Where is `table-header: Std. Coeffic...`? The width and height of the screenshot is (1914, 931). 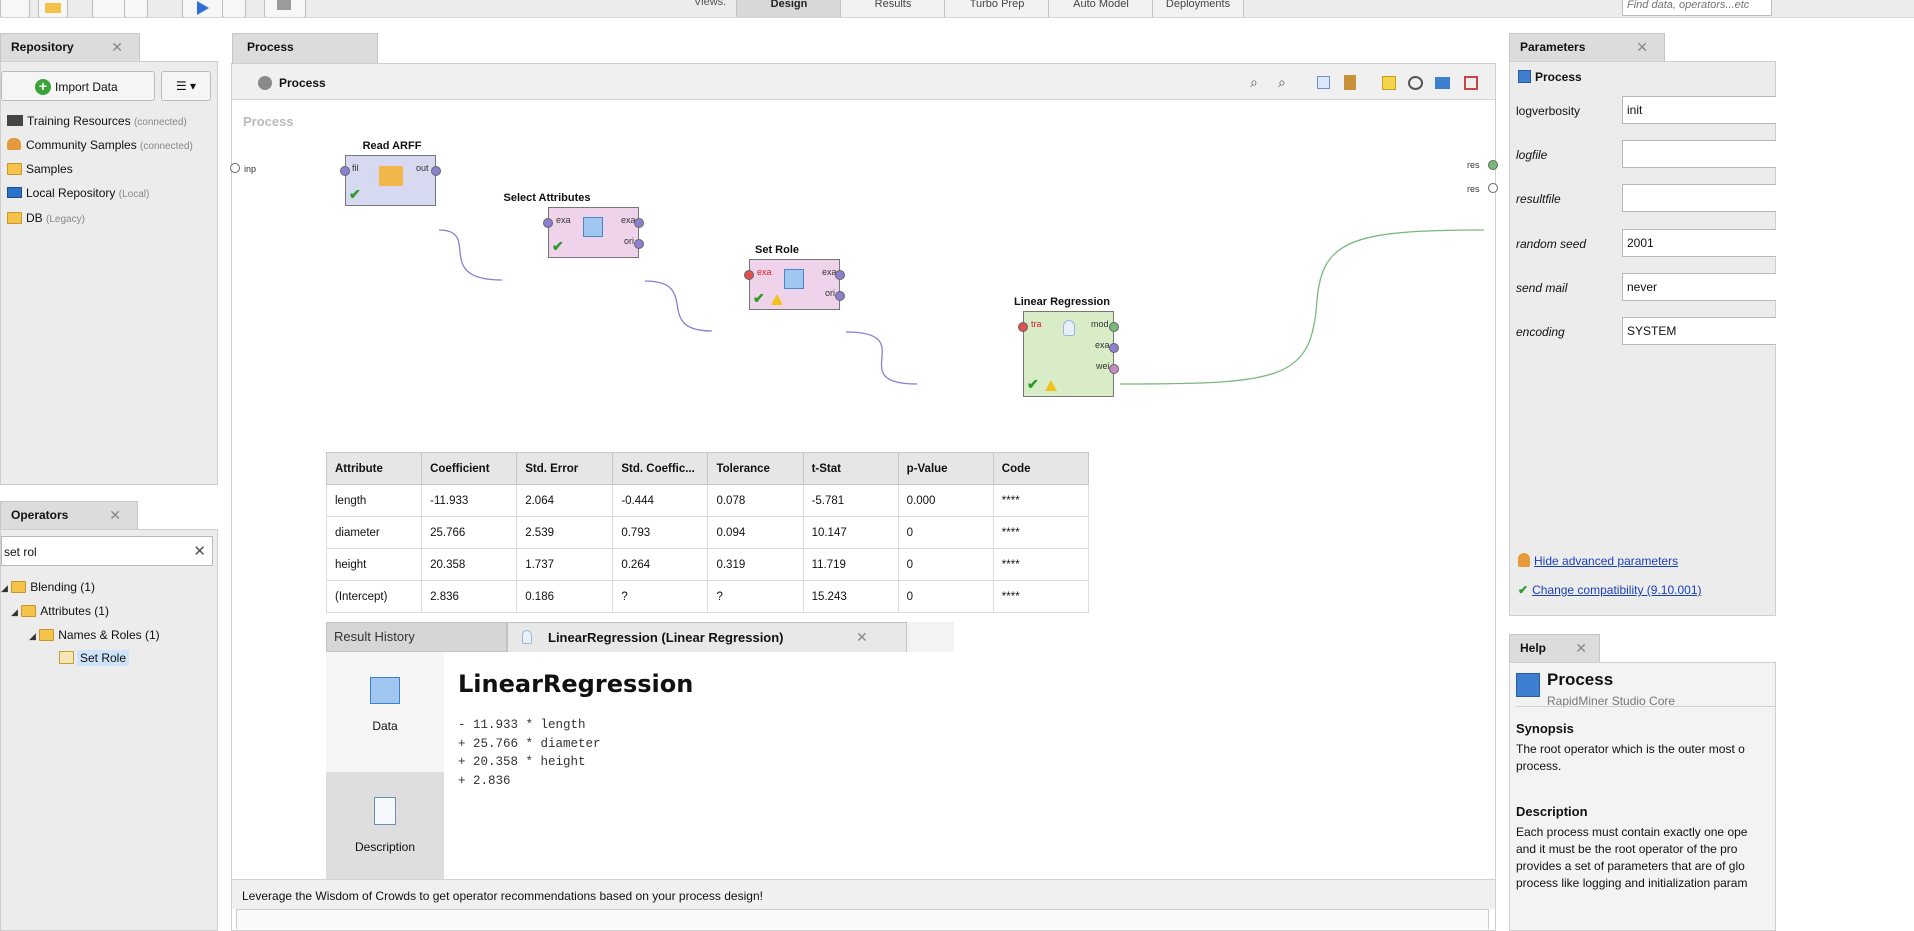 table-header: Std. Coeffic... is located at coordinates (660, 468).